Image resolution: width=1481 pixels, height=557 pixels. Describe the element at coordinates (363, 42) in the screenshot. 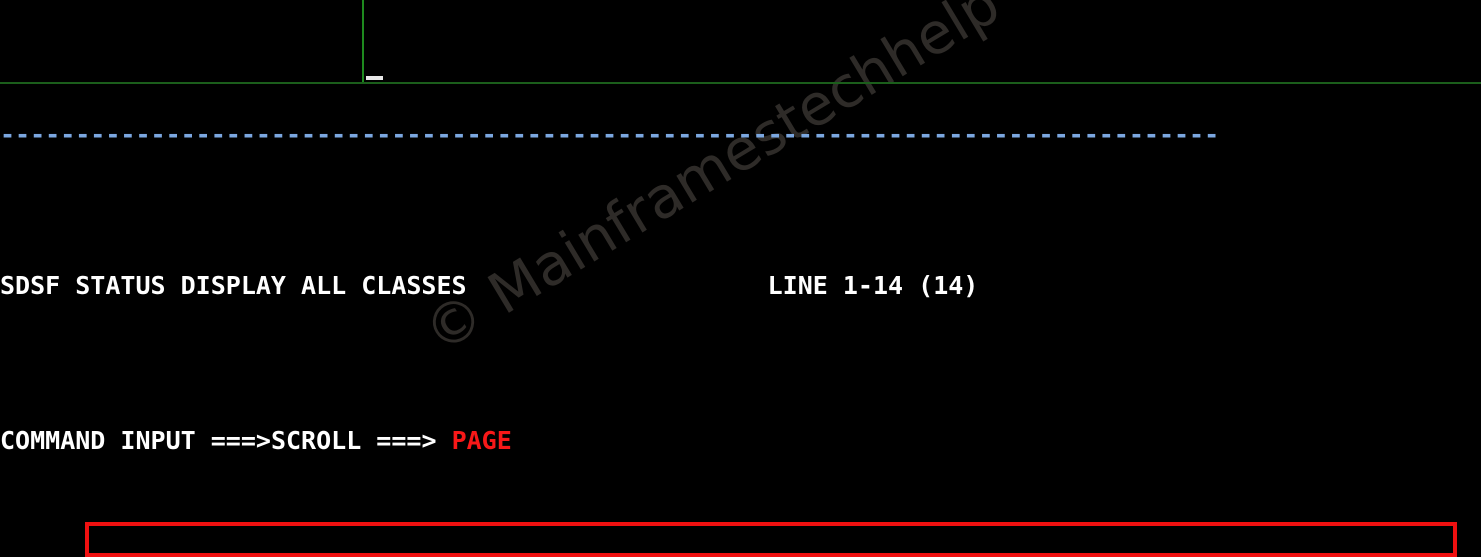

I see `field-separator-vertical-line` at that location.